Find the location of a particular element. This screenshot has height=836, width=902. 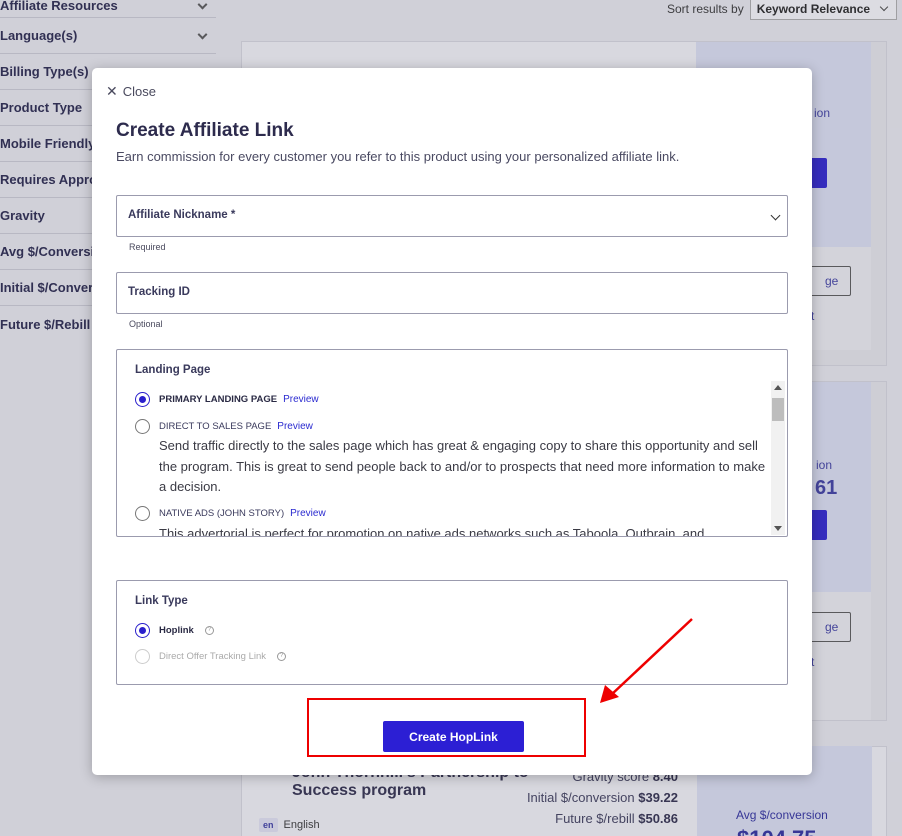

linktype-option-hoplink: Hoplink ? is located at coordinates (174, 630).